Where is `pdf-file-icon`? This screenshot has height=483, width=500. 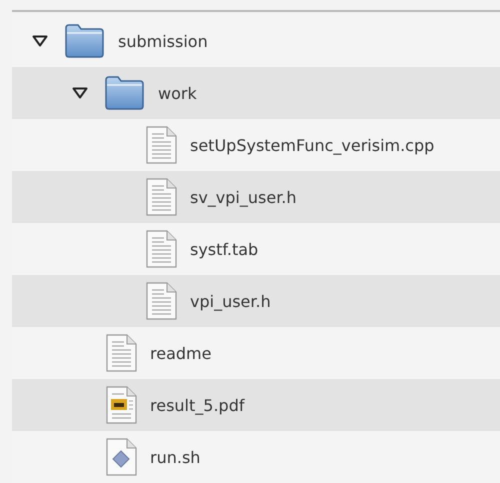
pdf-file-icon is located at coordinates (121, 405).